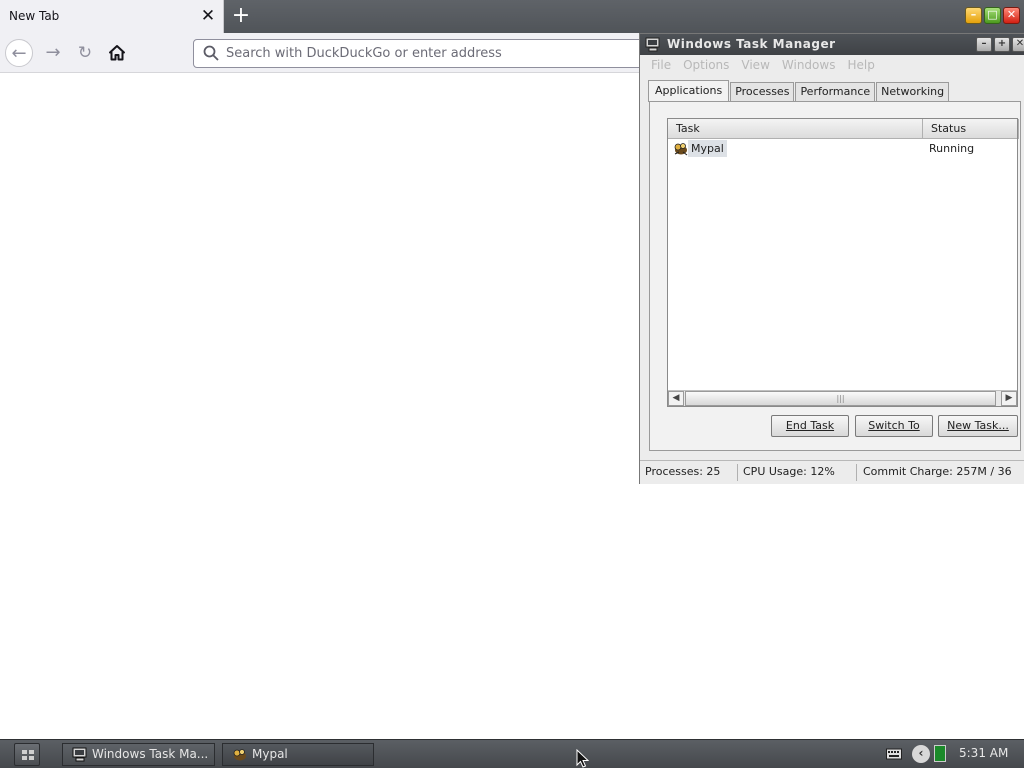 This screenshot has width=1024, height=768. I want to click on tab-close-icon: ✕, so click(208, 16).